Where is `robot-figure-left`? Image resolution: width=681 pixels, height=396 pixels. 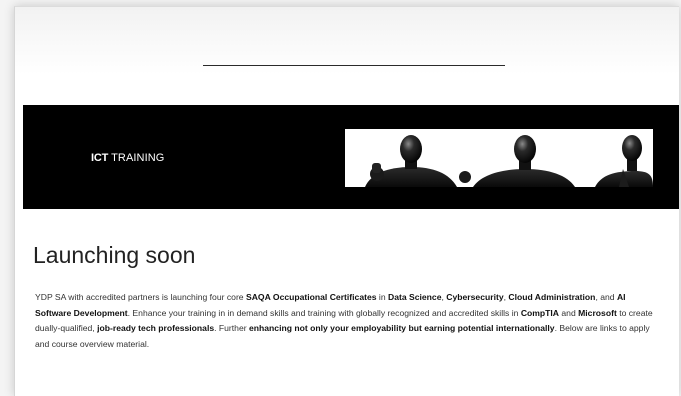 robot-figure-left is located at coordinates (411, 161).